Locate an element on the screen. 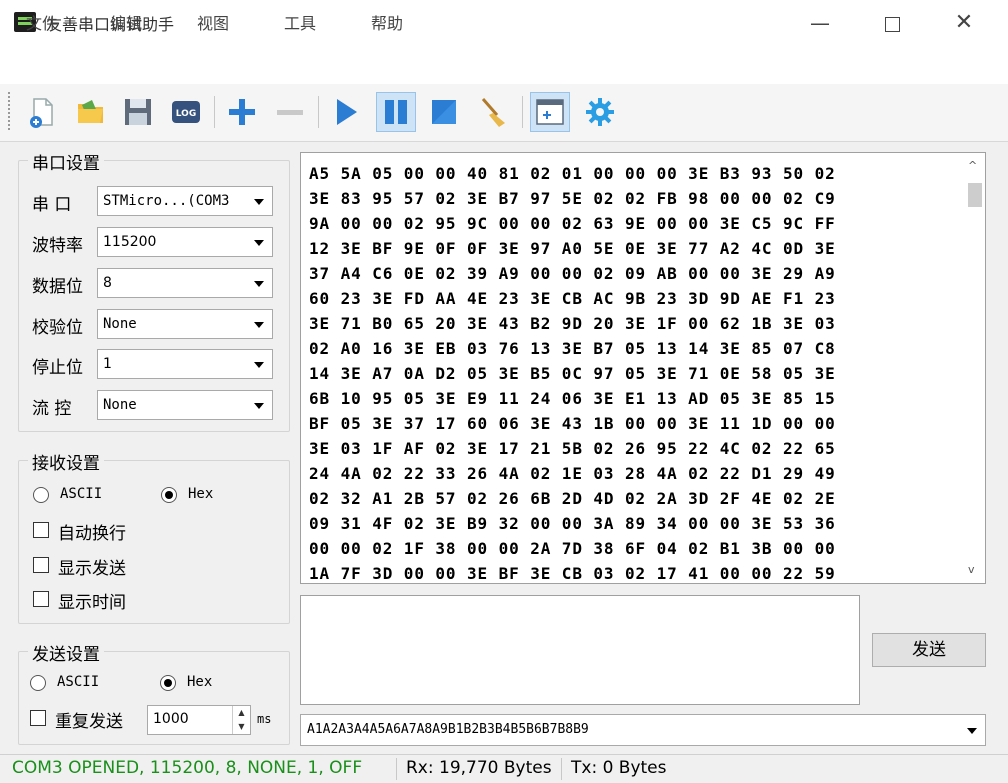  maximize-button is located at coordinates (892, 23).